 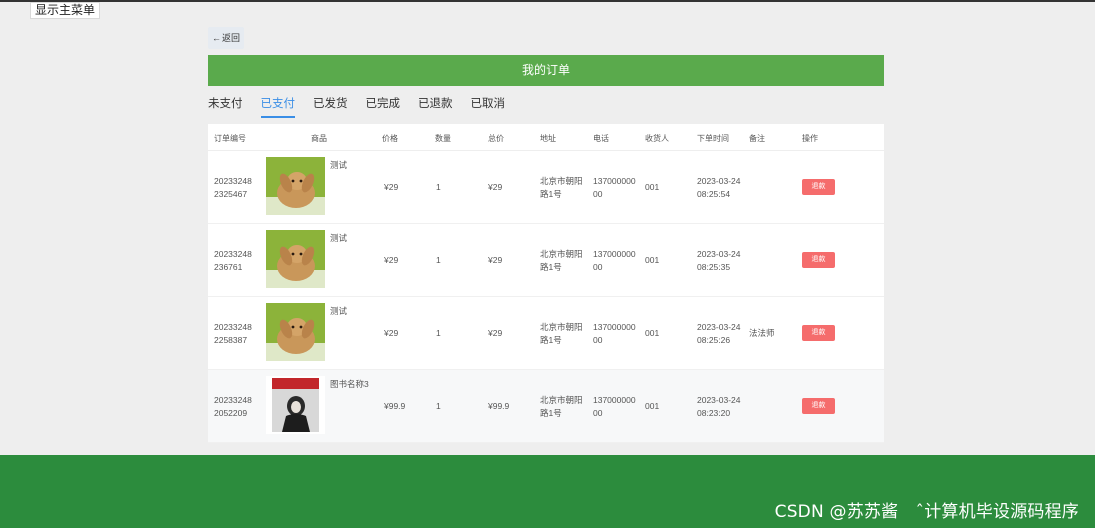 What do you see at coordinates (216, 38) in the screenshot?
I see `back-arrow-icon: ←` at bounding box center [216, 38].